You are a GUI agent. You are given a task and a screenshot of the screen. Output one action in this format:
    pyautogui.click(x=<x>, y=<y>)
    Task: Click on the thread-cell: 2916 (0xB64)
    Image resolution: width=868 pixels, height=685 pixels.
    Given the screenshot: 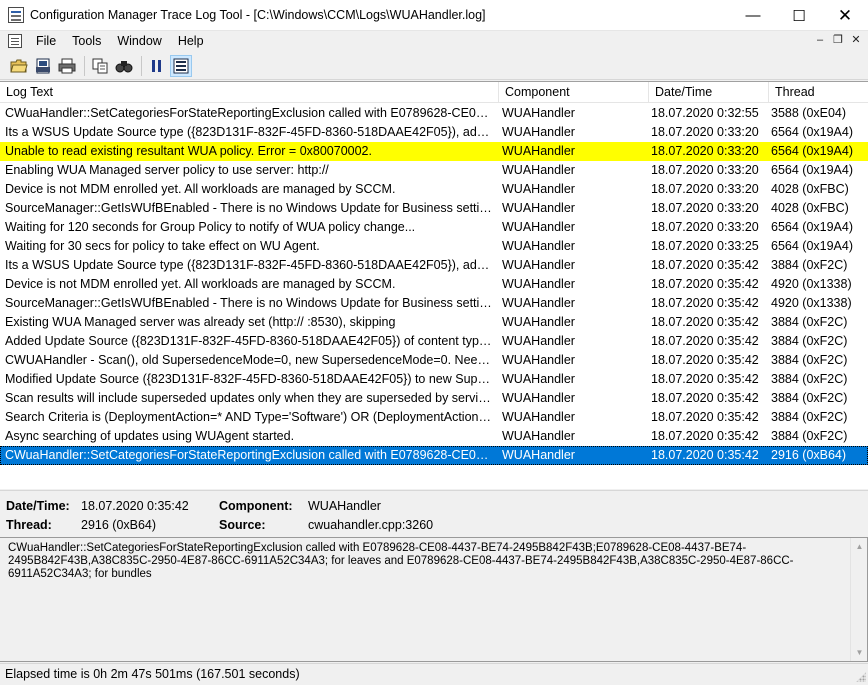 What is the action you would take?
    pyautogui.click(x=809, y=455)
    